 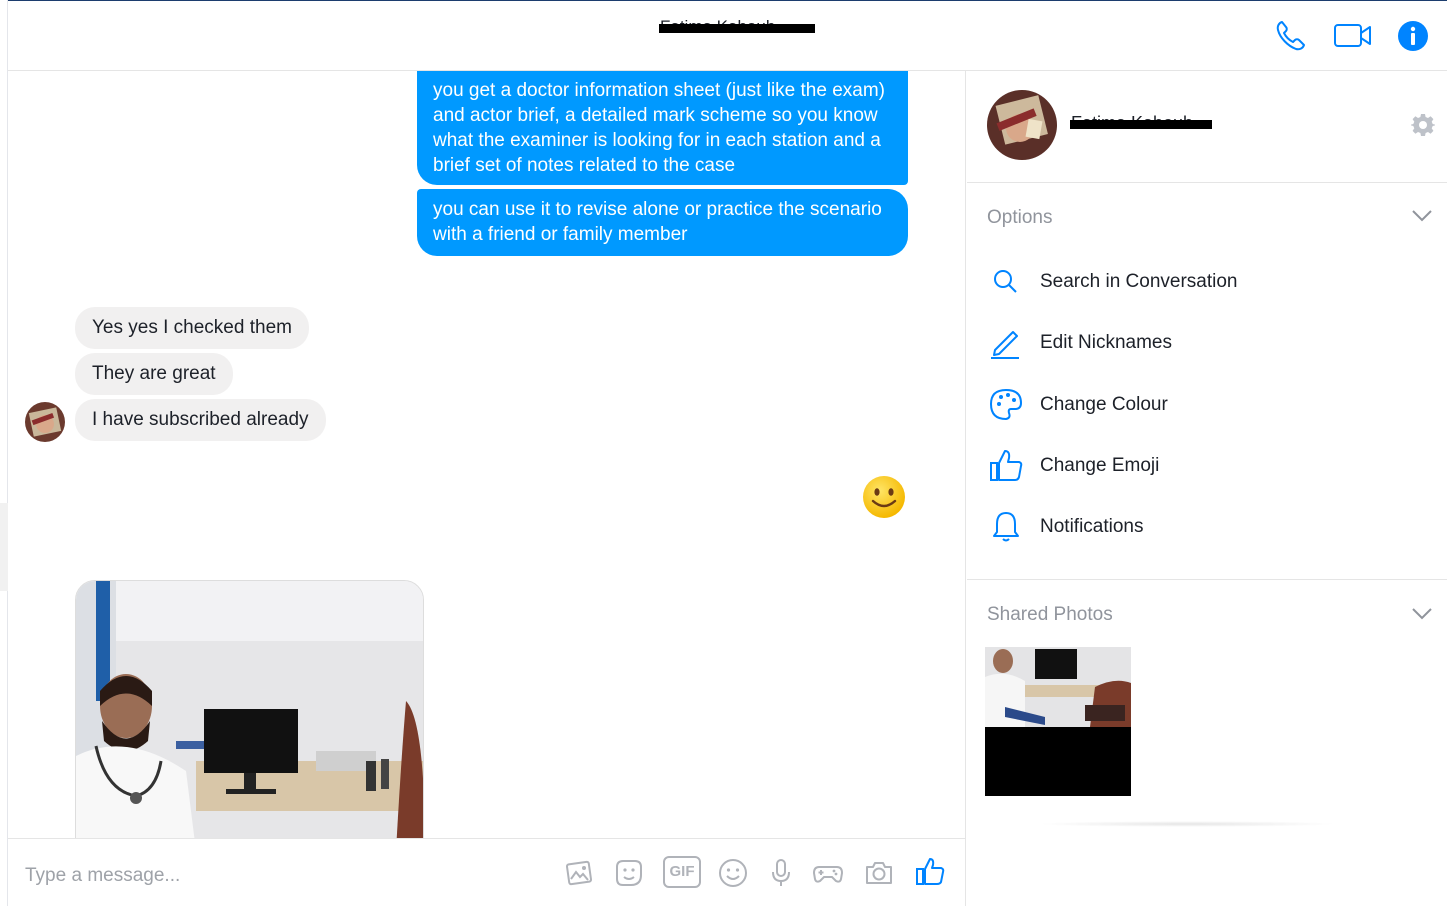 I want to click on phone-icon, so click(x=1291, y=36).